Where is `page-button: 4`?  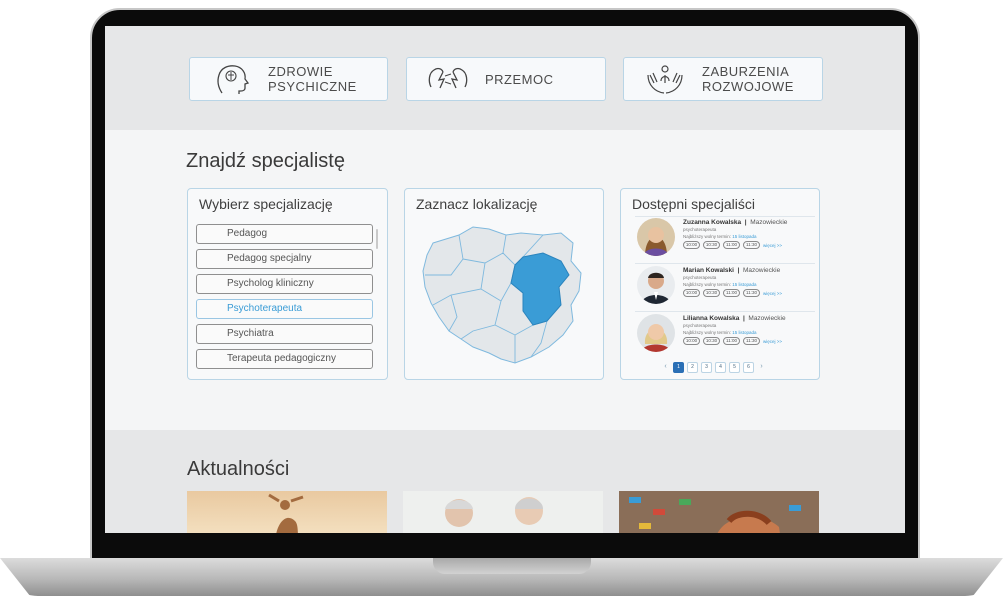 page-button: 4 is located at coordinates (720, 367).